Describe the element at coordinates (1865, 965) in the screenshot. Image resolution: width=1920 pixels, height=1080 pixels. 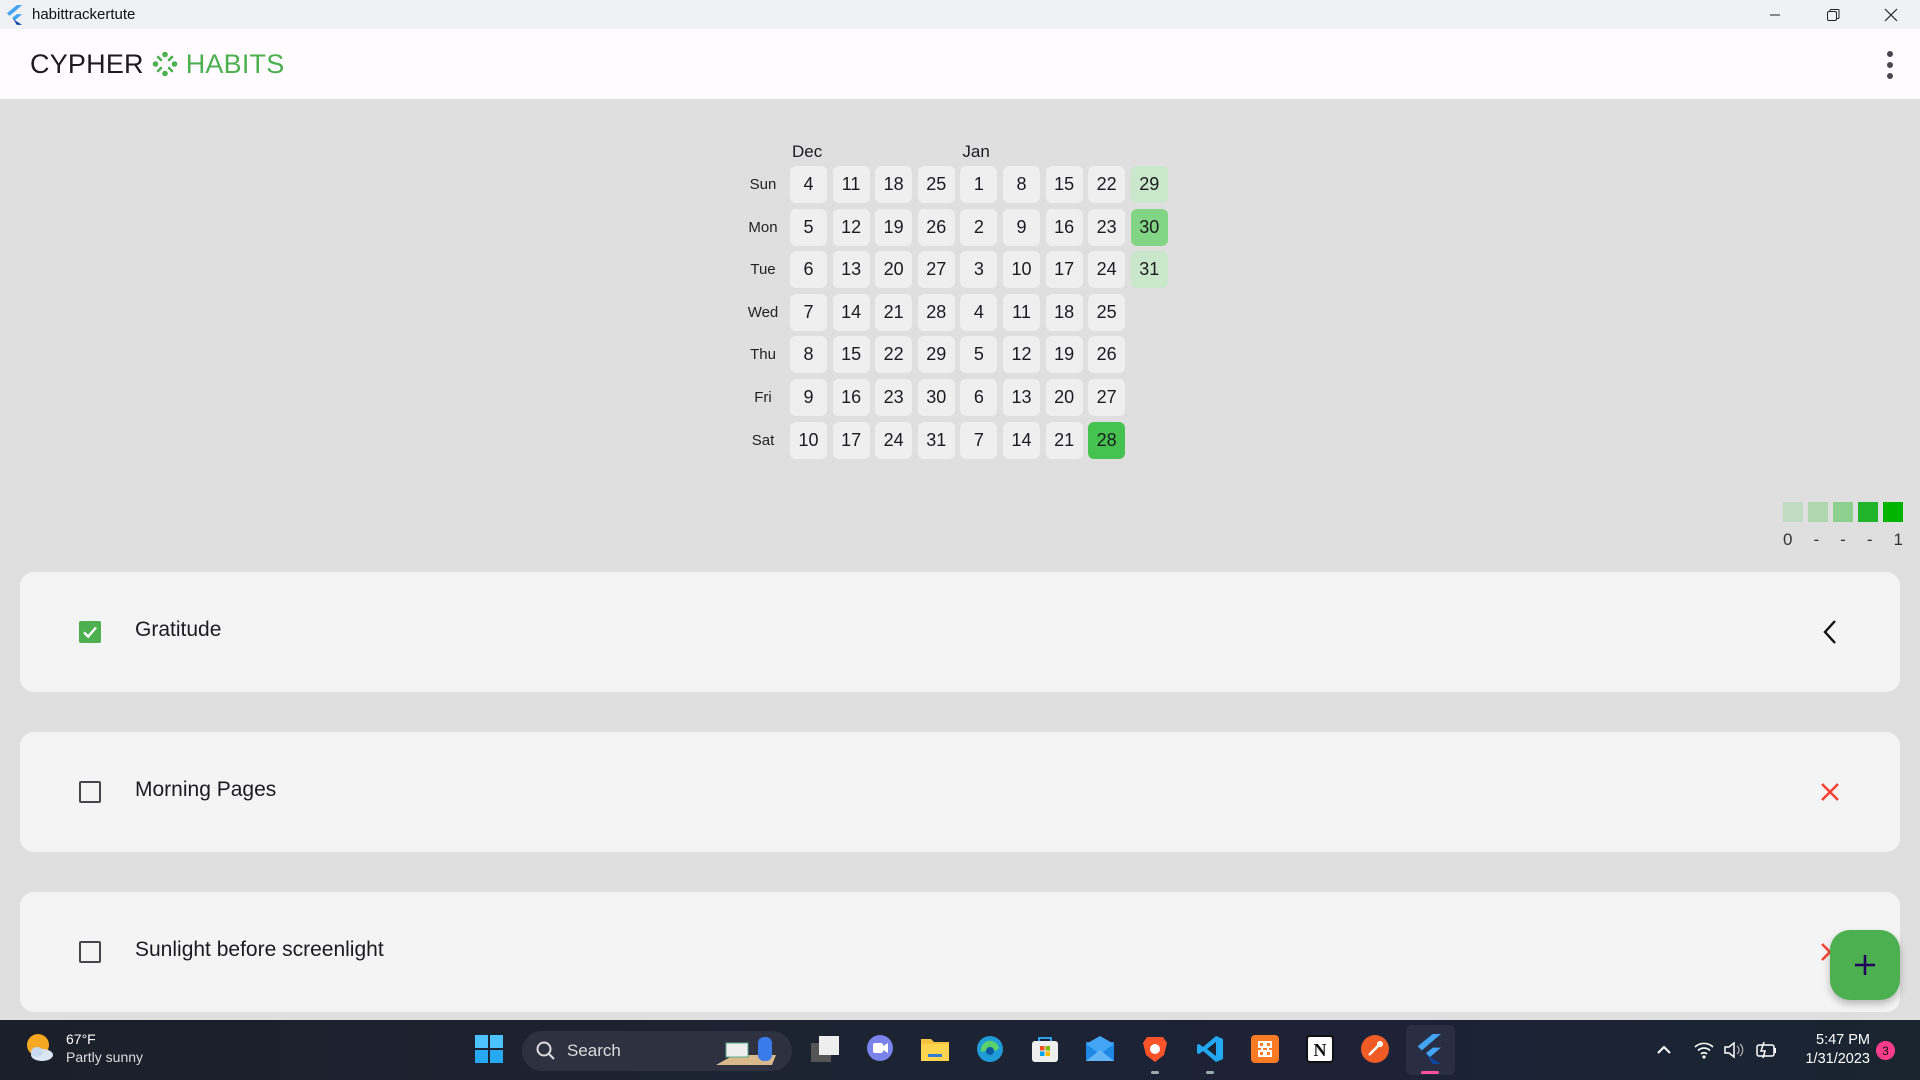
I see `add-habit-button` at that location.